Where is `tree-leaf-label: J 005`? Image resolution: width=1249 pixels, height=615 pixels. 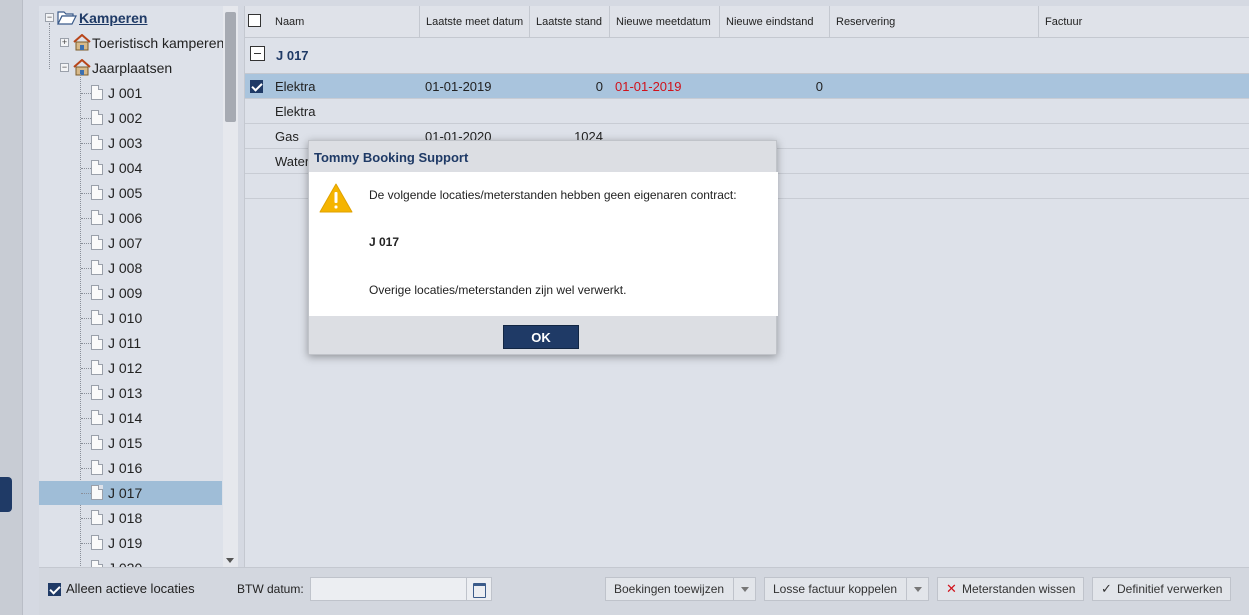
tree-leaf-label: J 005 is located at coordinates (125, 193).